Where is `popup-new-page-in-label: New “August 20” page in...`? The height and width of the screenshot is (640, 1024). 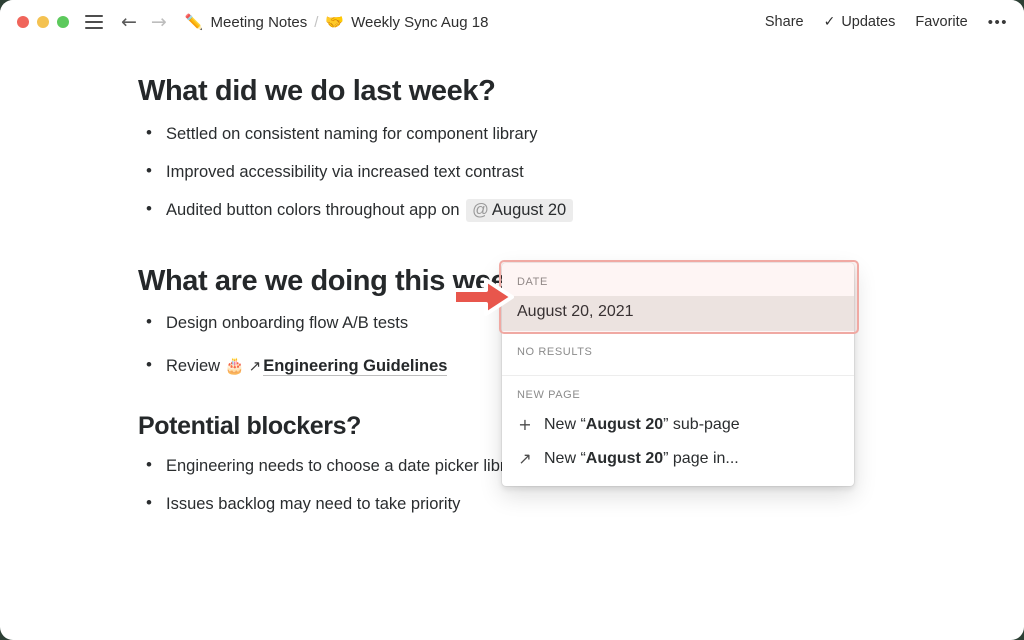 popup-new-page-in-label: New “August 20” page in... is located at coordinates (641, 459).